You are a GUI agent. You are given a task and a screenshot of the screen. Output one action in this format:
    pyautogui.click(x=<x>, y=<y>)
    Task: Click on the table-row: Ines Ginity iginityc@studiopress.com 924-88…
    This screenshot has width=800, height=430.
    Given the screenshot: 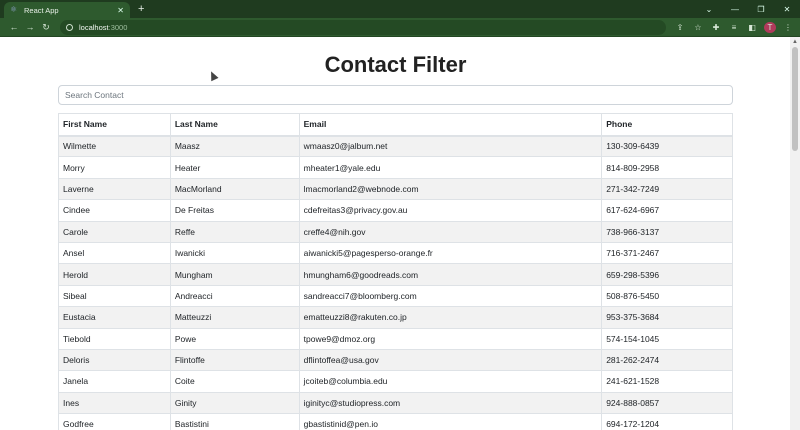 What is the action you would take?
    pyautogui.click(x=395, y=403)
    